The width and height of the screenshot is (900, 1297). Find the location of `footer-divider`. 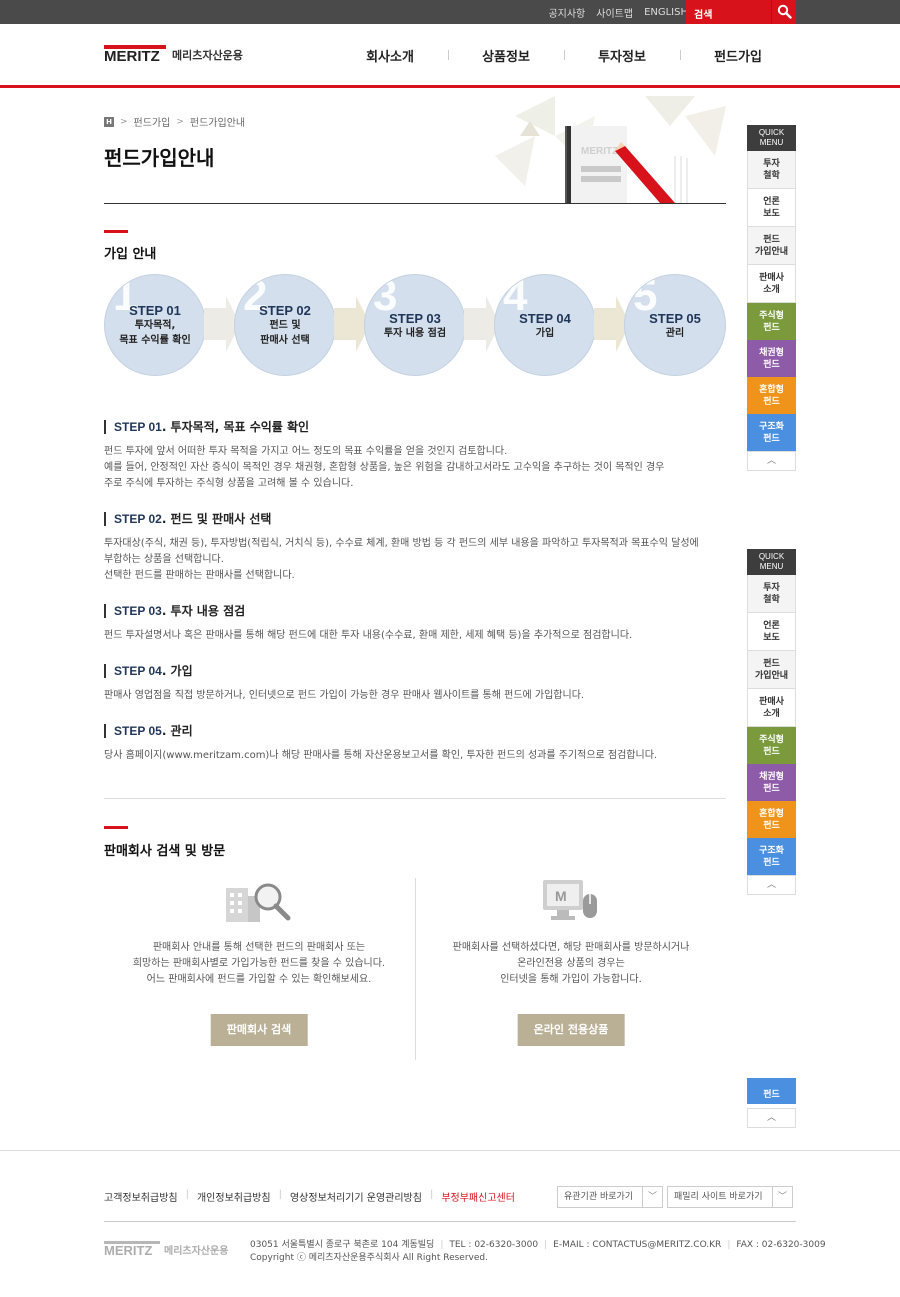

footer-divider is located at coordinates (450, 1221).